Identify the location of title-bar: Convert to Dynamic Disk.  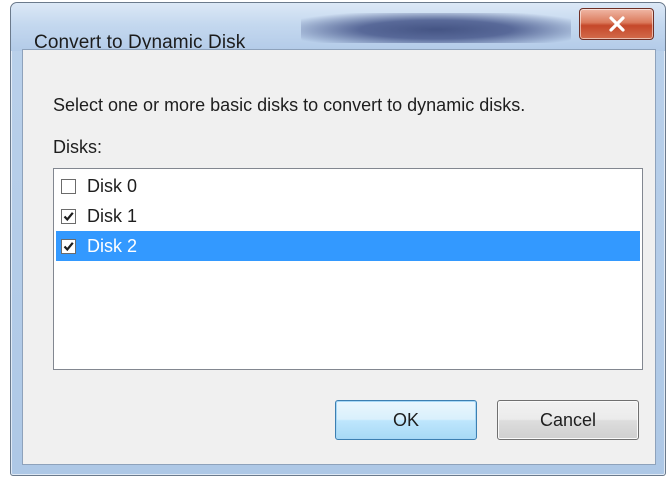
(338, 27).